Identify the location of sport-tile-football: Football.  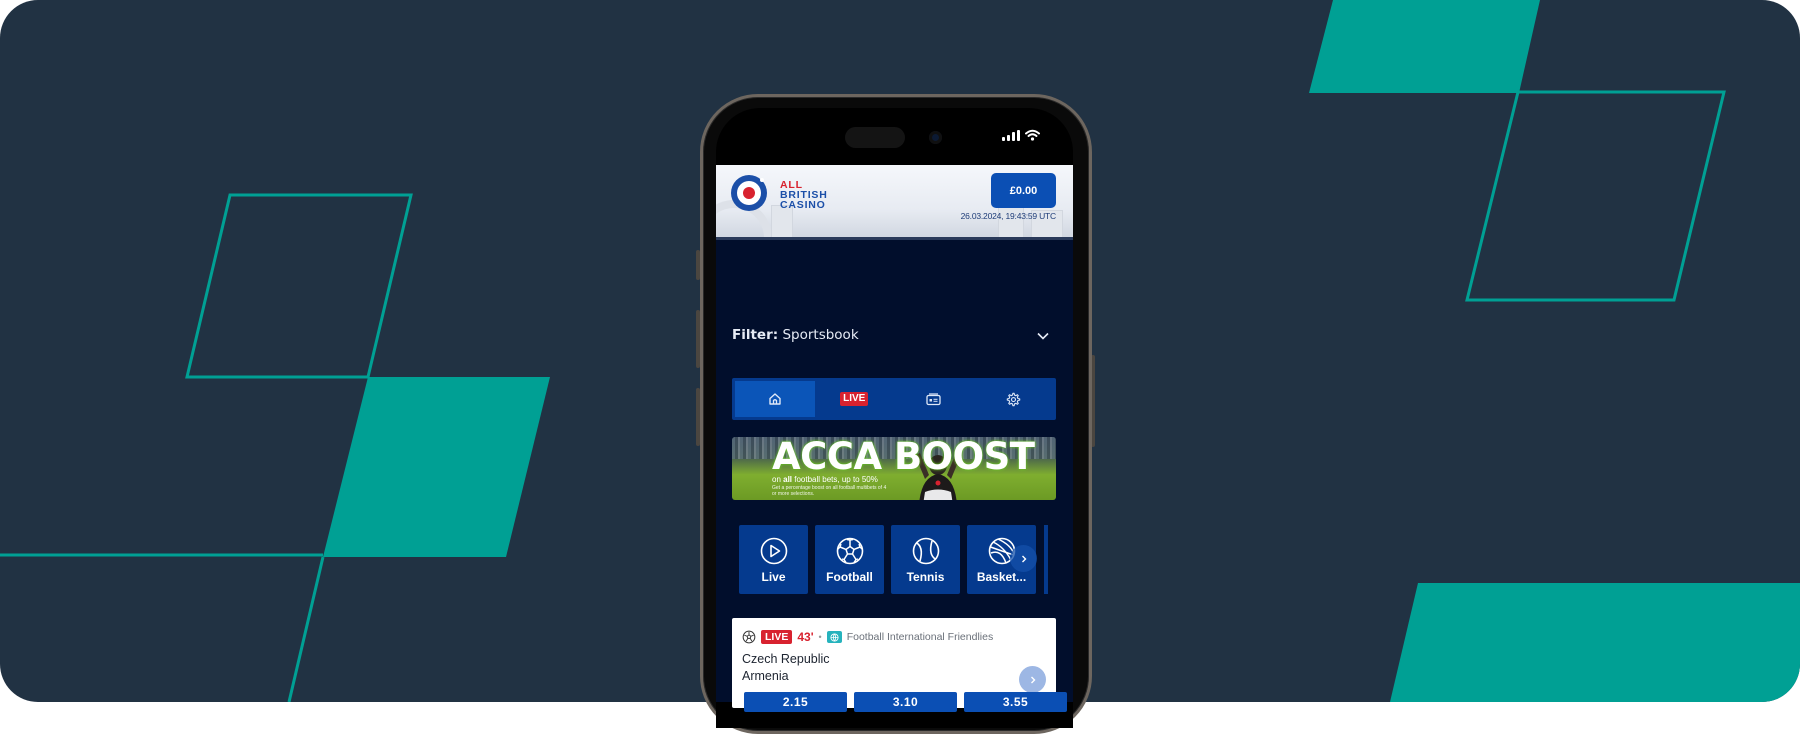
(849, 559).